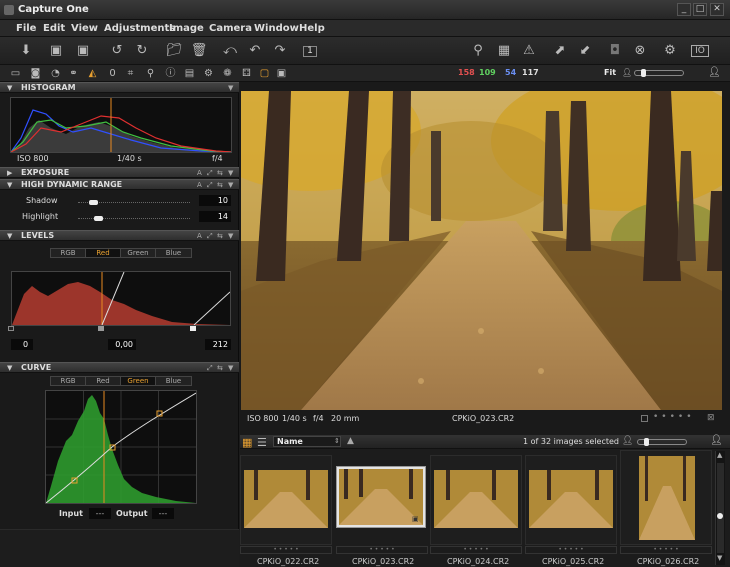 This screenshot has width=730, height=567. Describe the element at coordinates (276, 28) in the screenshot. I see `menu-window: Window` at that location.